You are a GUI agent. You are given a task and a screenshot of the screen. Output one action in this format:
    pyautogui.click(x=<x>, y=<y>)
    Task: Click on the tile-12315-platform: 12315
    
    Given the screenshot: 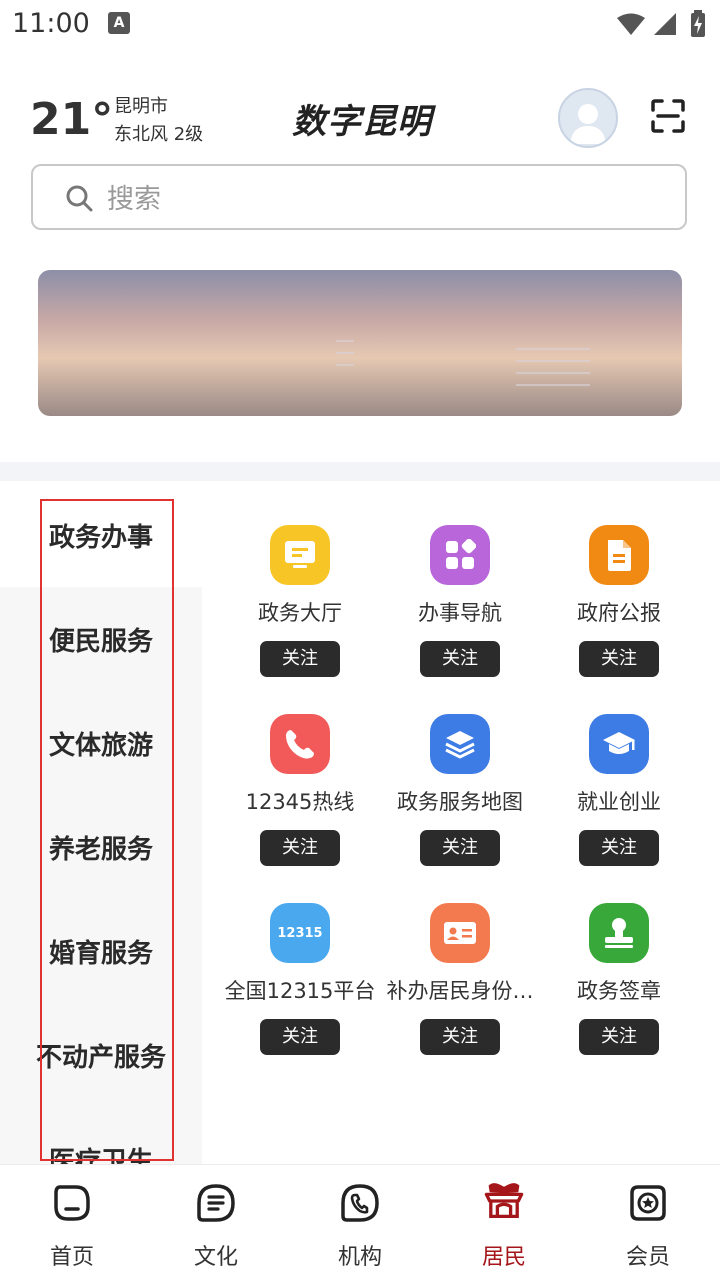 What is the action you would take?
    pyautogui.click(x=300, y=933)
    